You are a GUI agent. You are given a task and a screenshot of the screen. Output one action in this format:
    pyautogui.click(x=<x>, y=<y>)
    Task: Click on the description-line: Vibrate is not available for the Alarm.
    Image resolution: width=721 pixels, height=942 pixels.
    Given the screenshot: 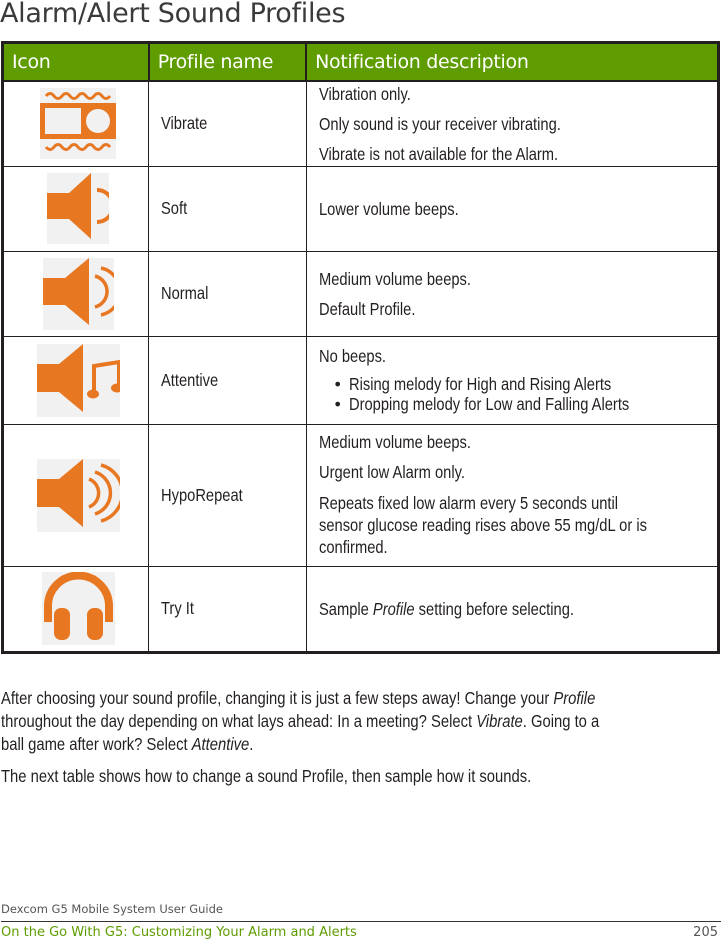 What is the action you would take?
    pyautogui.click(x=438, y=153)
    